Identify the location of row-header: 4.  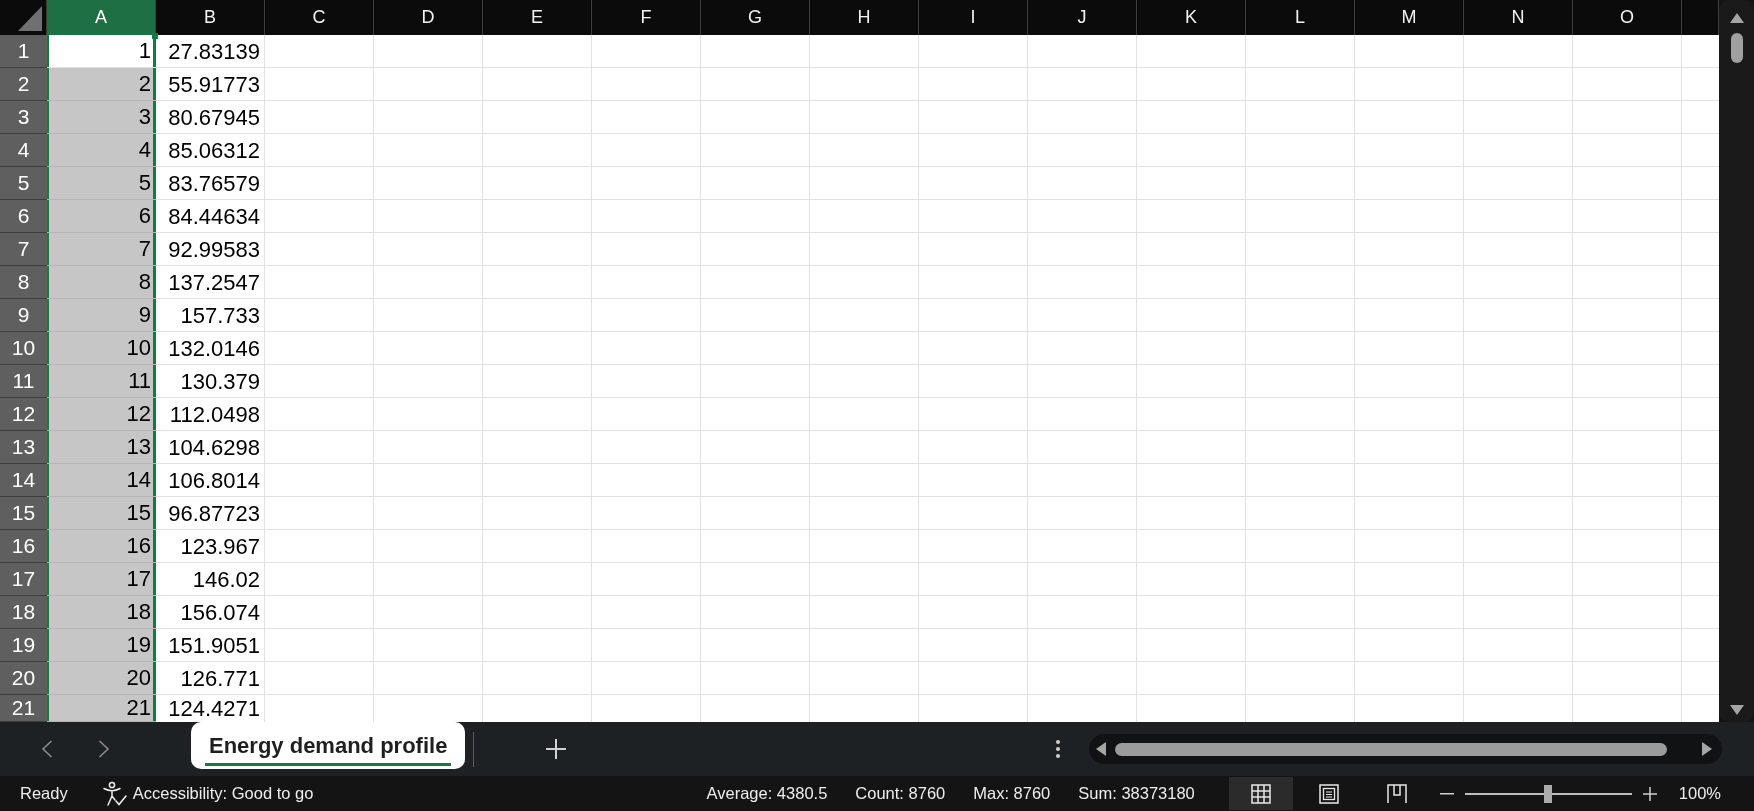
(23, 150).